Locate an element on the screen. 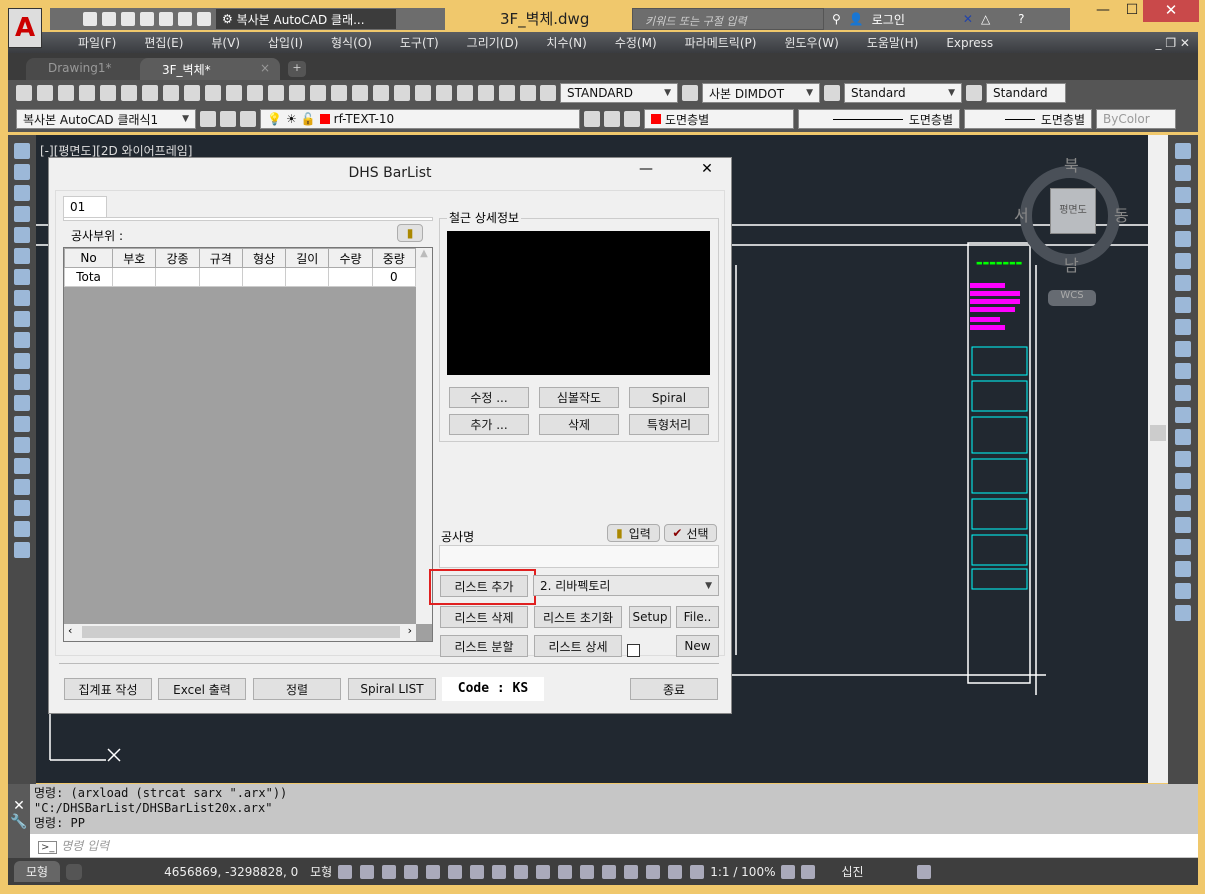 The image size is (1205, 894). help-icon: ? is located at coordinates (1021, 19).